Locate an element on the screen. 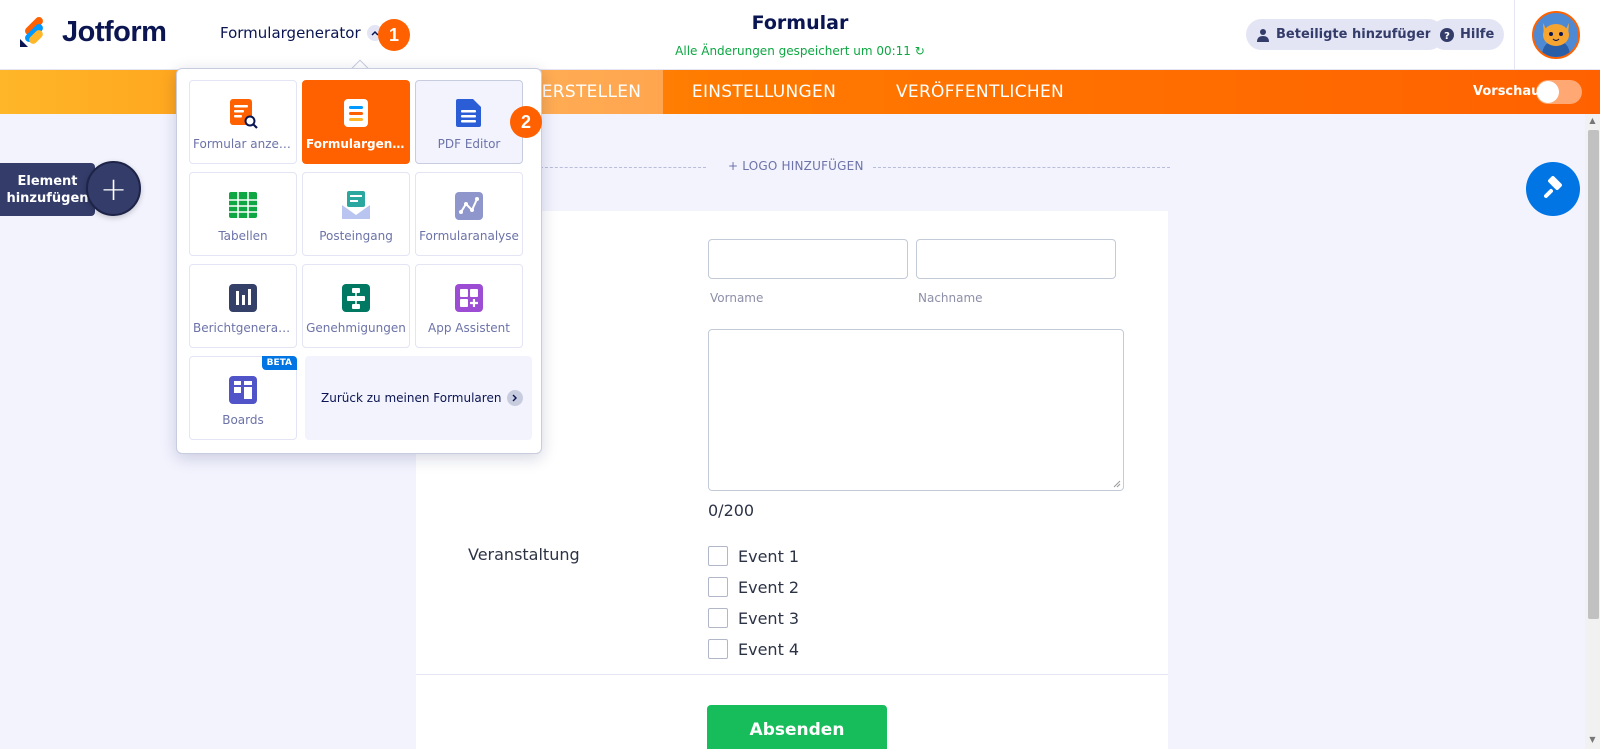 Image resolution: width=1600 pixels, height=749 pixels. jotform-logo: Jotform is located at coordinates (92, 32).